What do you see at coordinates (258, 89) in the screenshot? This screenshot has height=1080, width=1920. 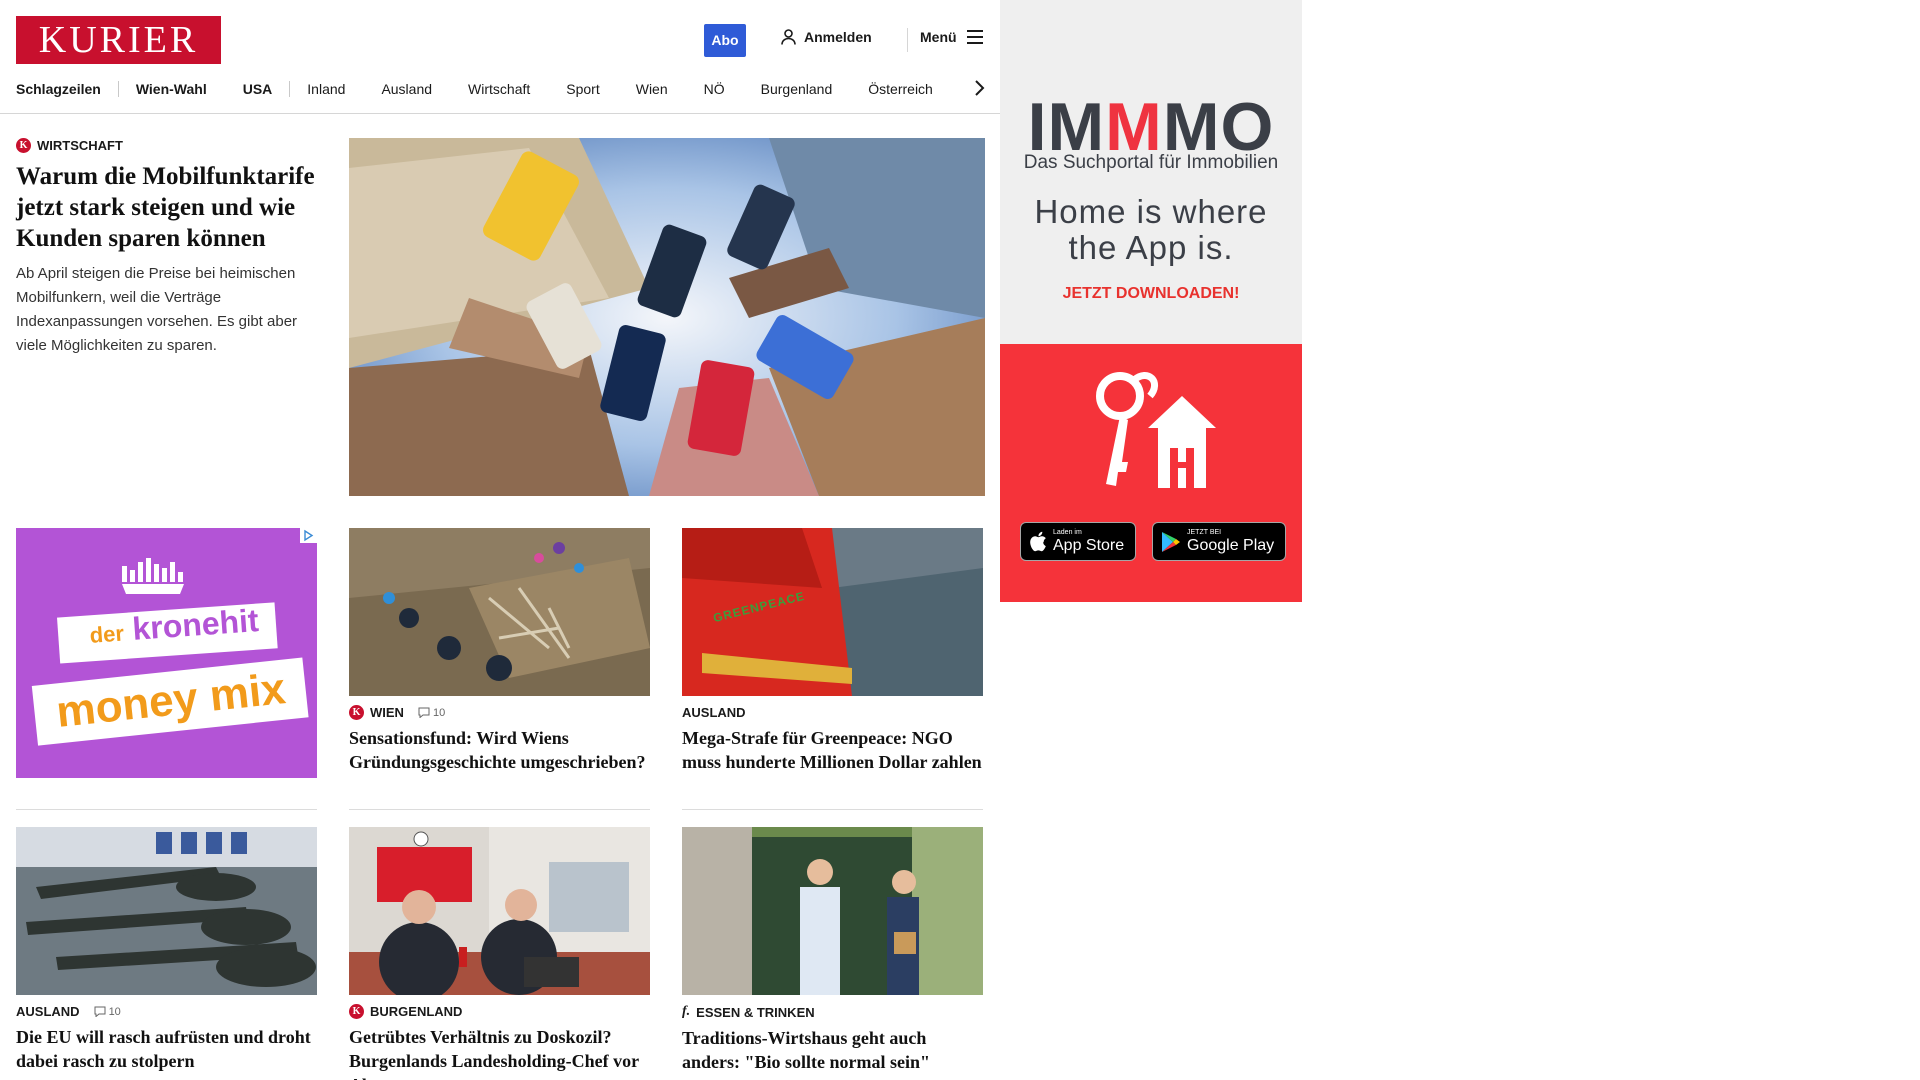 I see `nav-item-usa: USA` at bounding box center [258, 89].